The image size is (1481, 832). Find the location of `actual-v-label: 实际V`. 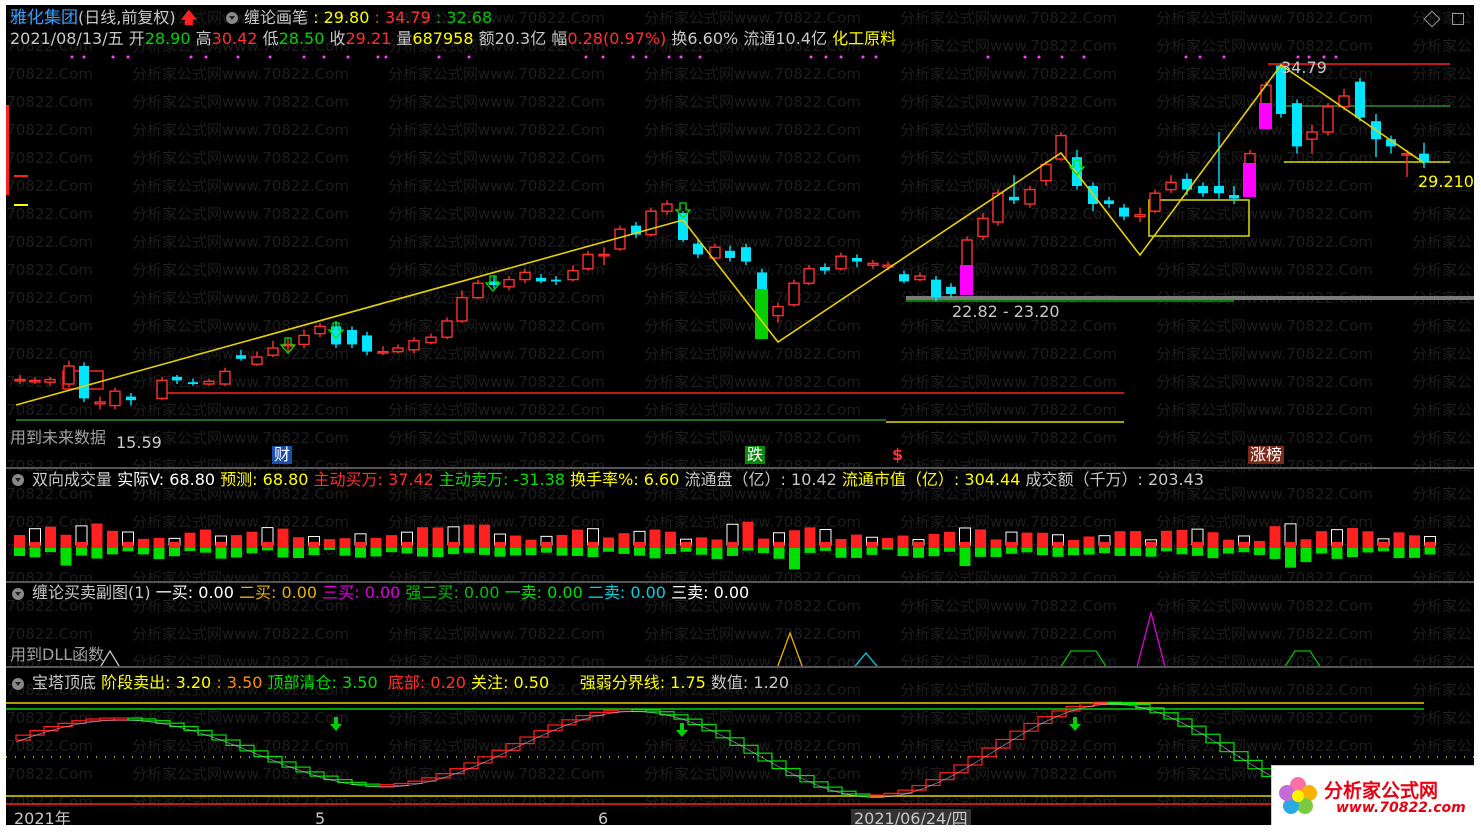

actual-v-label: 实际V is located at coordinates (138, 479).